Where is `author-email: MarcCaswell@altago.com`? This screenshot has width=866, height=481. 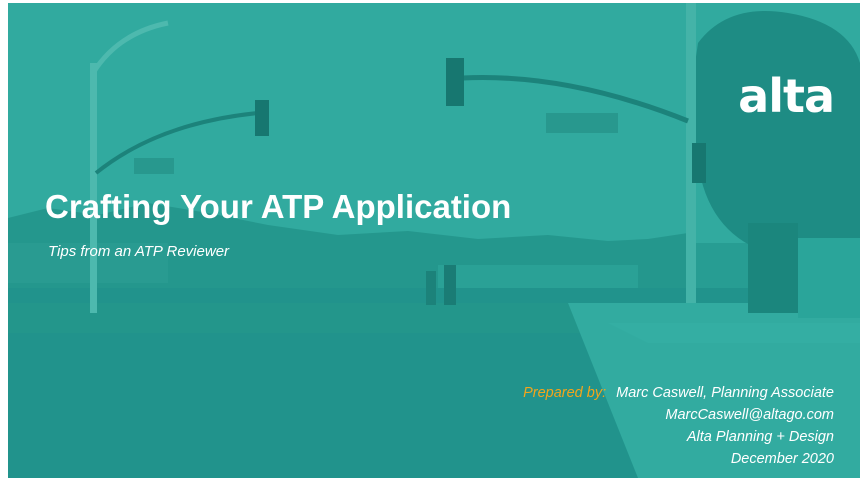 author-email: MarcCaswell@altago.com is located at coordinates (749, 415).